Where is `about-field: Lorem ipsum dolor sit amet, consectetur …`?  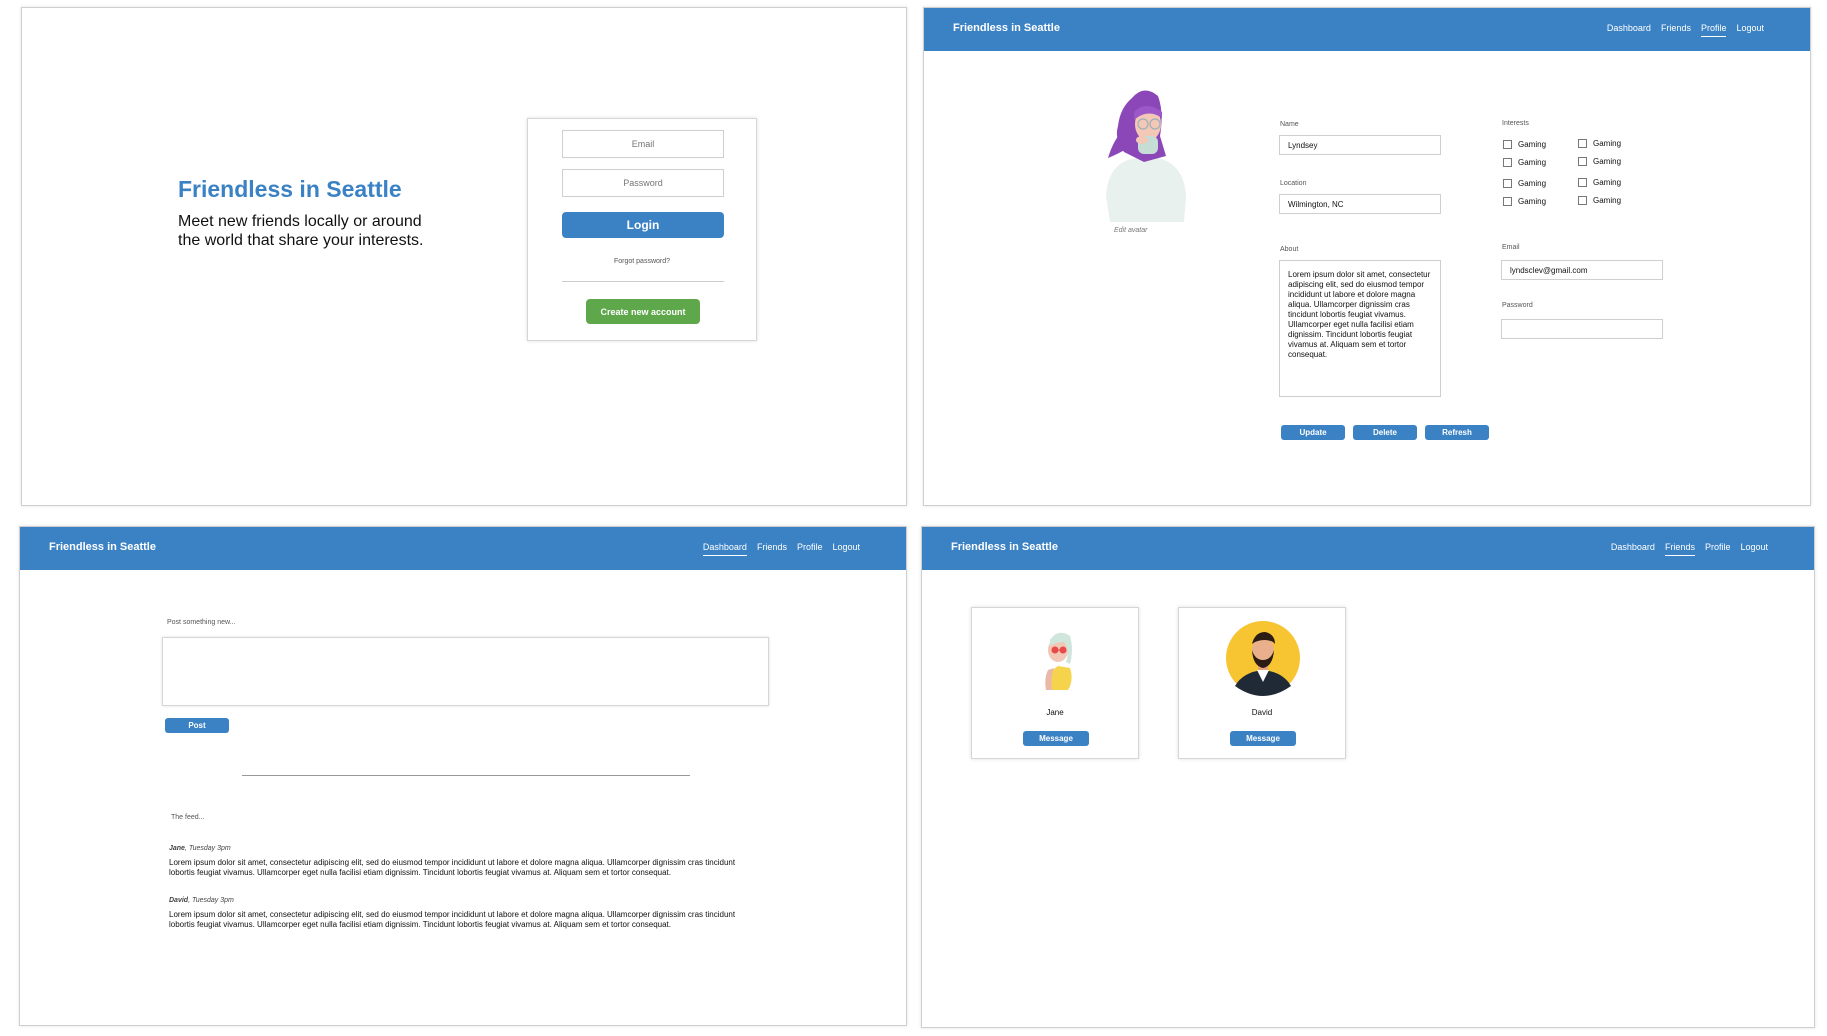 about-field: Lorem ipsum dolor sit amet, consectetur … is located at coordinates (1360, 328).